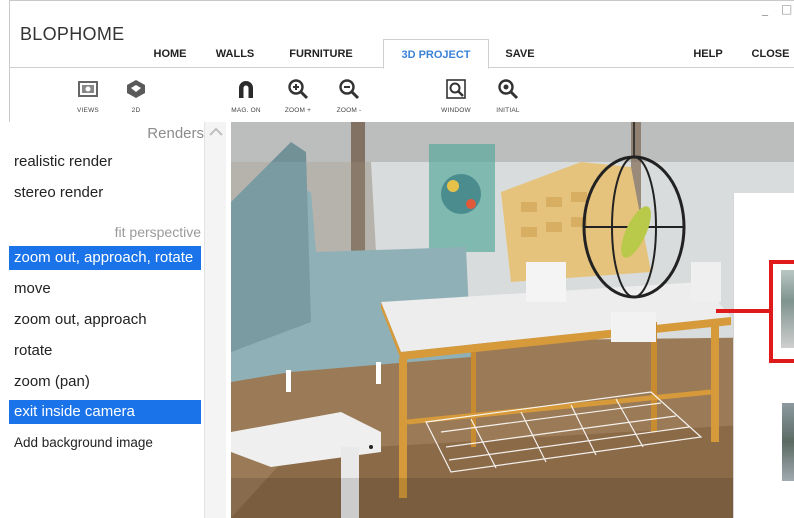 This screenshot has width=794, height=518. Describe the element at coordinates (105, 382) in the screenshot. I see `zoom-pan-item: zoom (pan)` at that location.